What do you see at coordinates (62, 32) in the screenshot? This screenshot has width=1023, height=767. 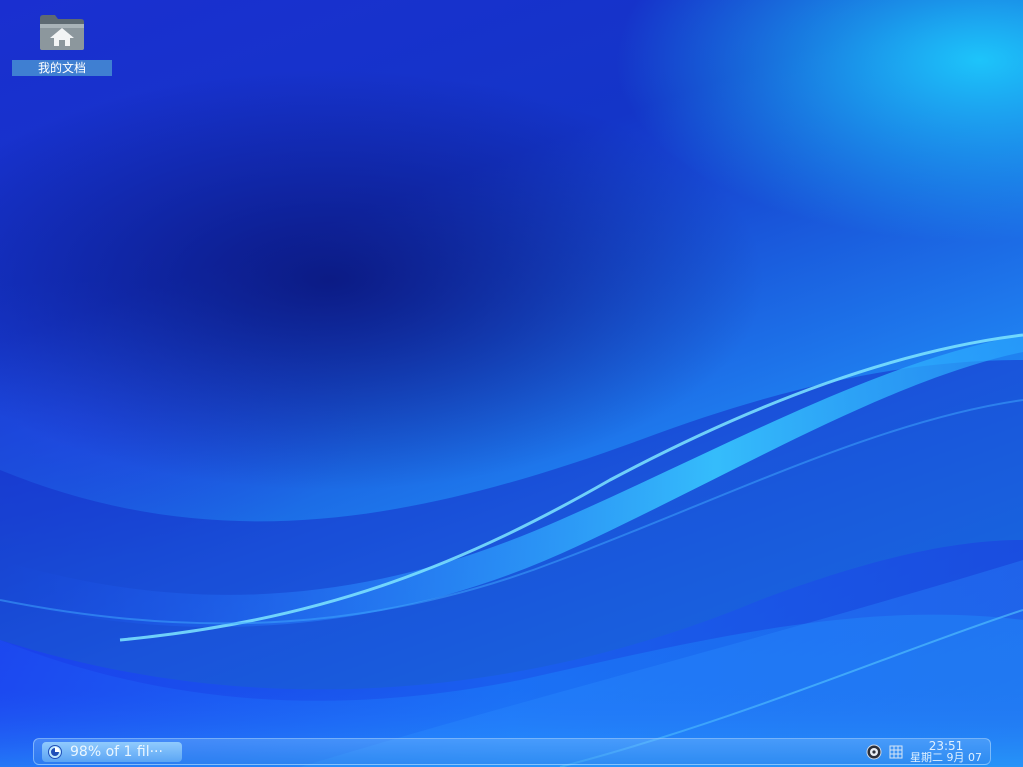 I see `home-folder-icon` at bounding box center [62, 32].